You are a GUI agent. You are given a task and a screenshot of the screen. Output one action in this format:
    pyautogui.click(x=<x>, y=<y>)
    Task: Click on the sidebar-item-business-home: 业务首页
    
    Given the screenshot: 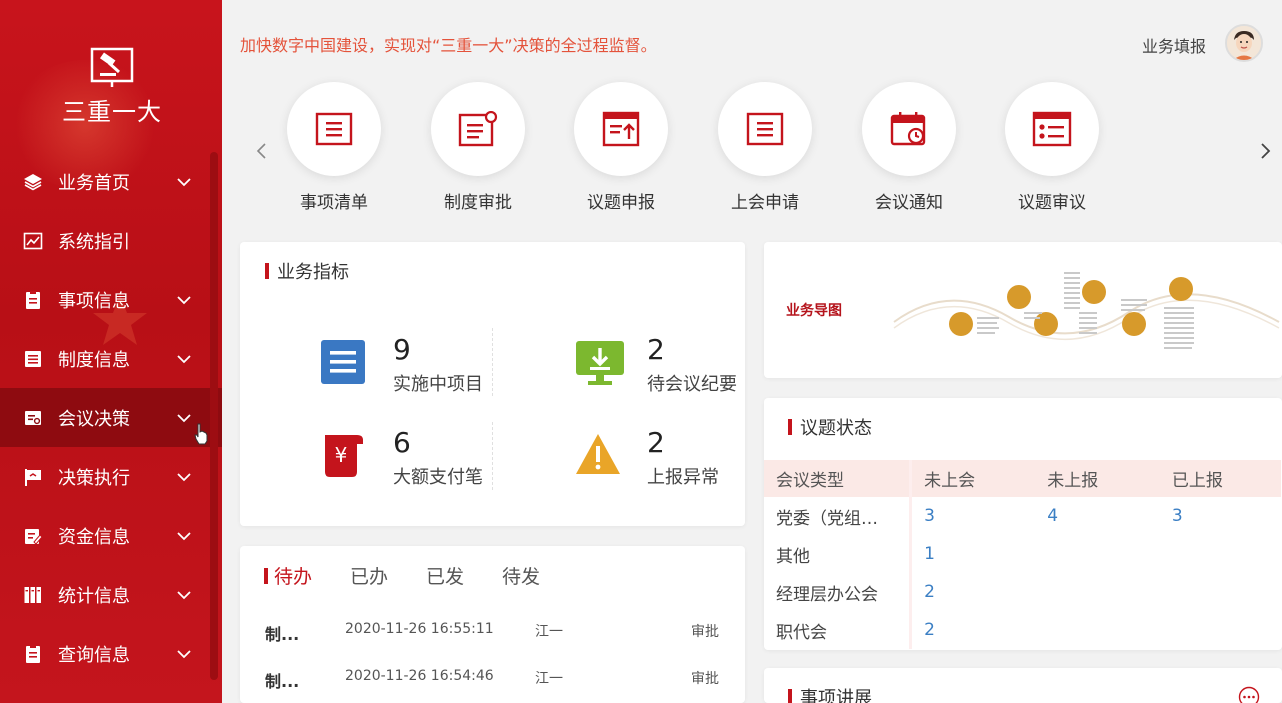 What is the action you would take?
    pyautogui.click(x=111, y=181)
    